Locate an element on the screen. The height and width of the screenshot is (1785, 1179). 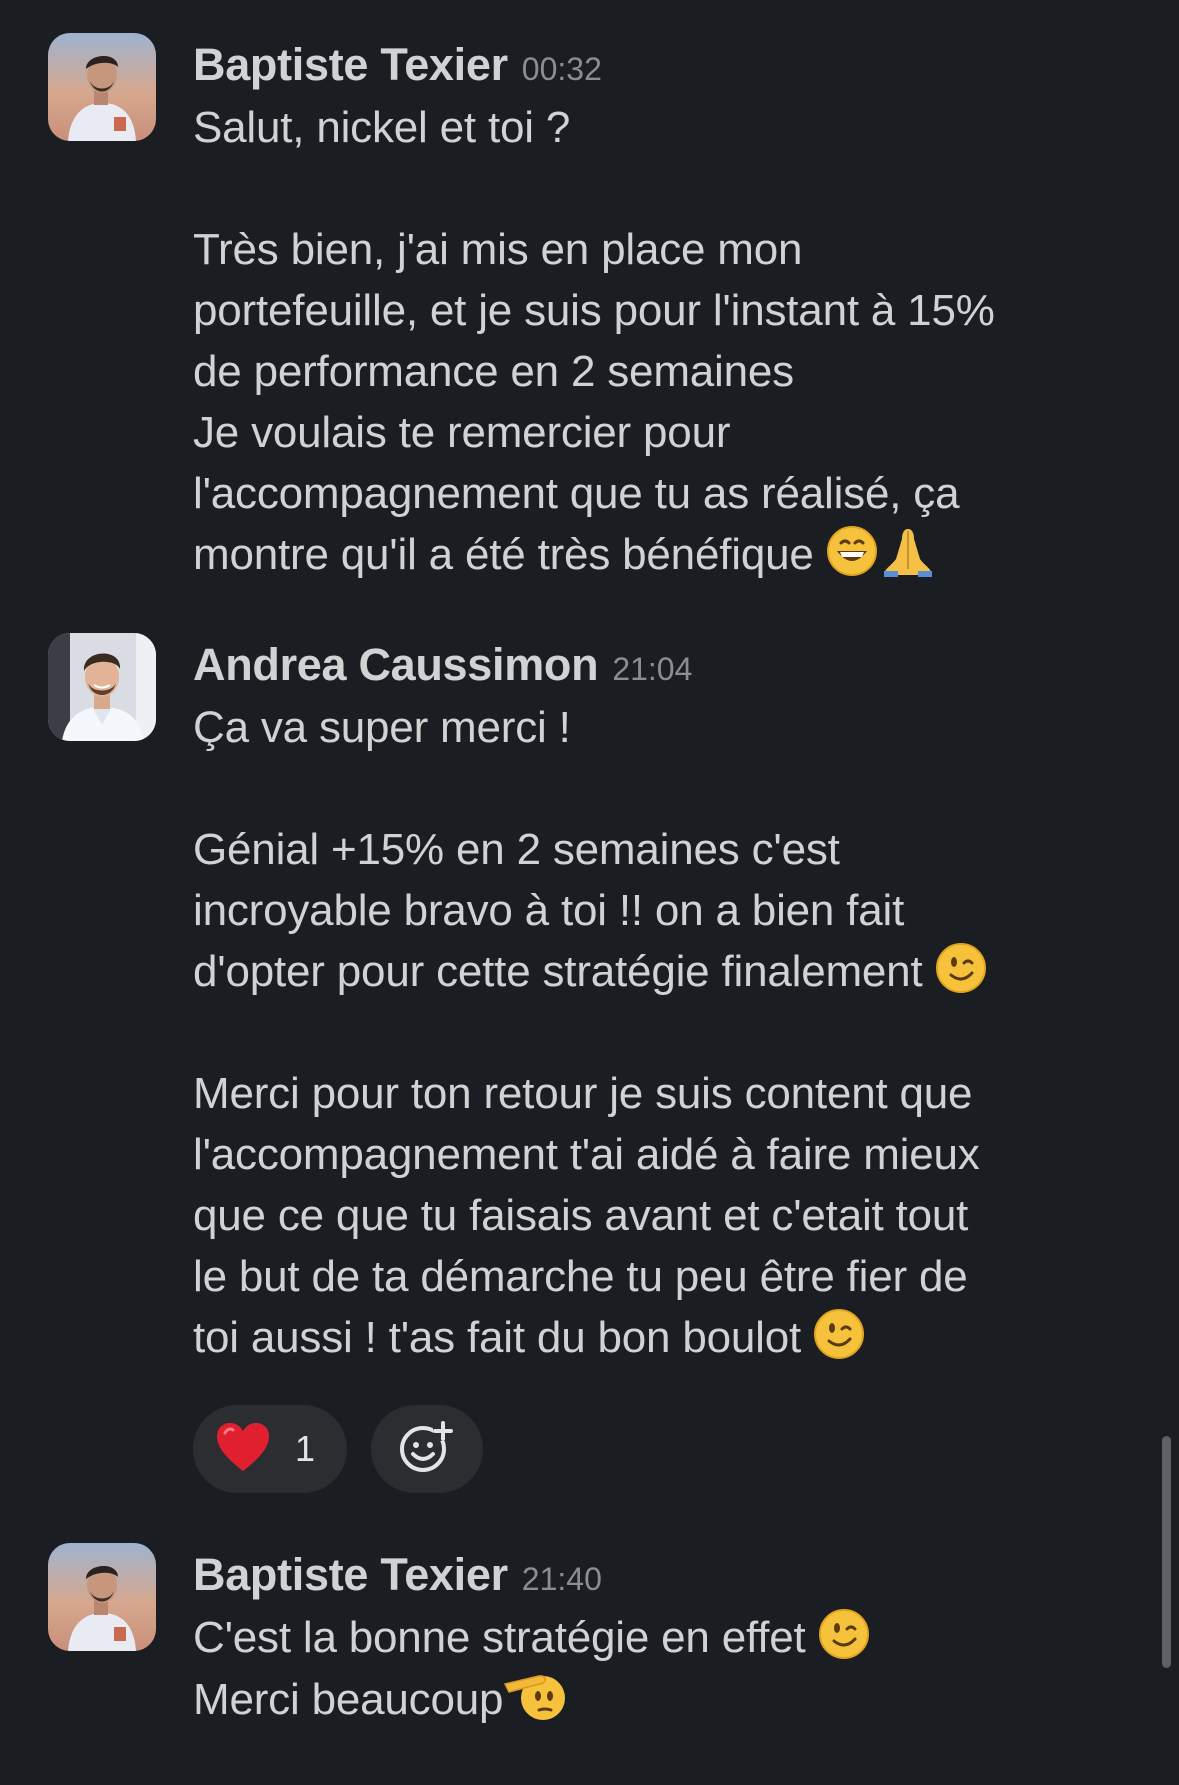
message-timestamp: 21:04 is located at coordinates (652, 669).